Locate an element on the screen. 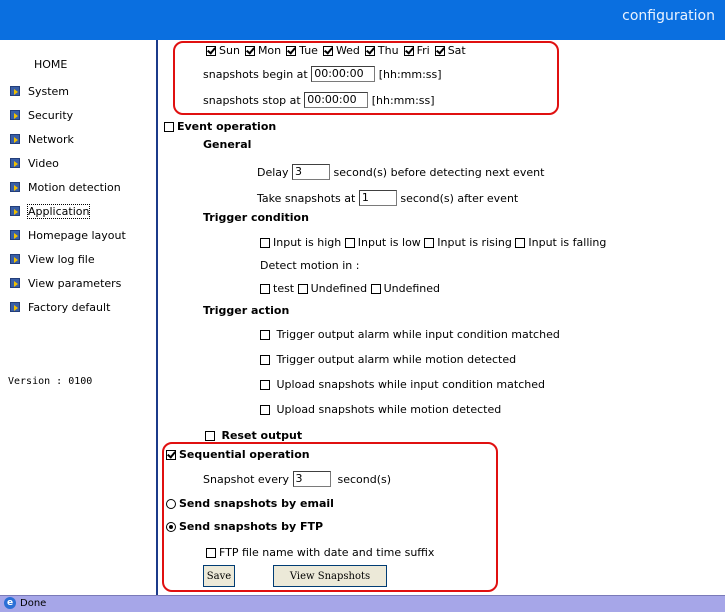 This screenshot has height=612, width=725. day-wed: Wed is located at coordinates (341, 50).